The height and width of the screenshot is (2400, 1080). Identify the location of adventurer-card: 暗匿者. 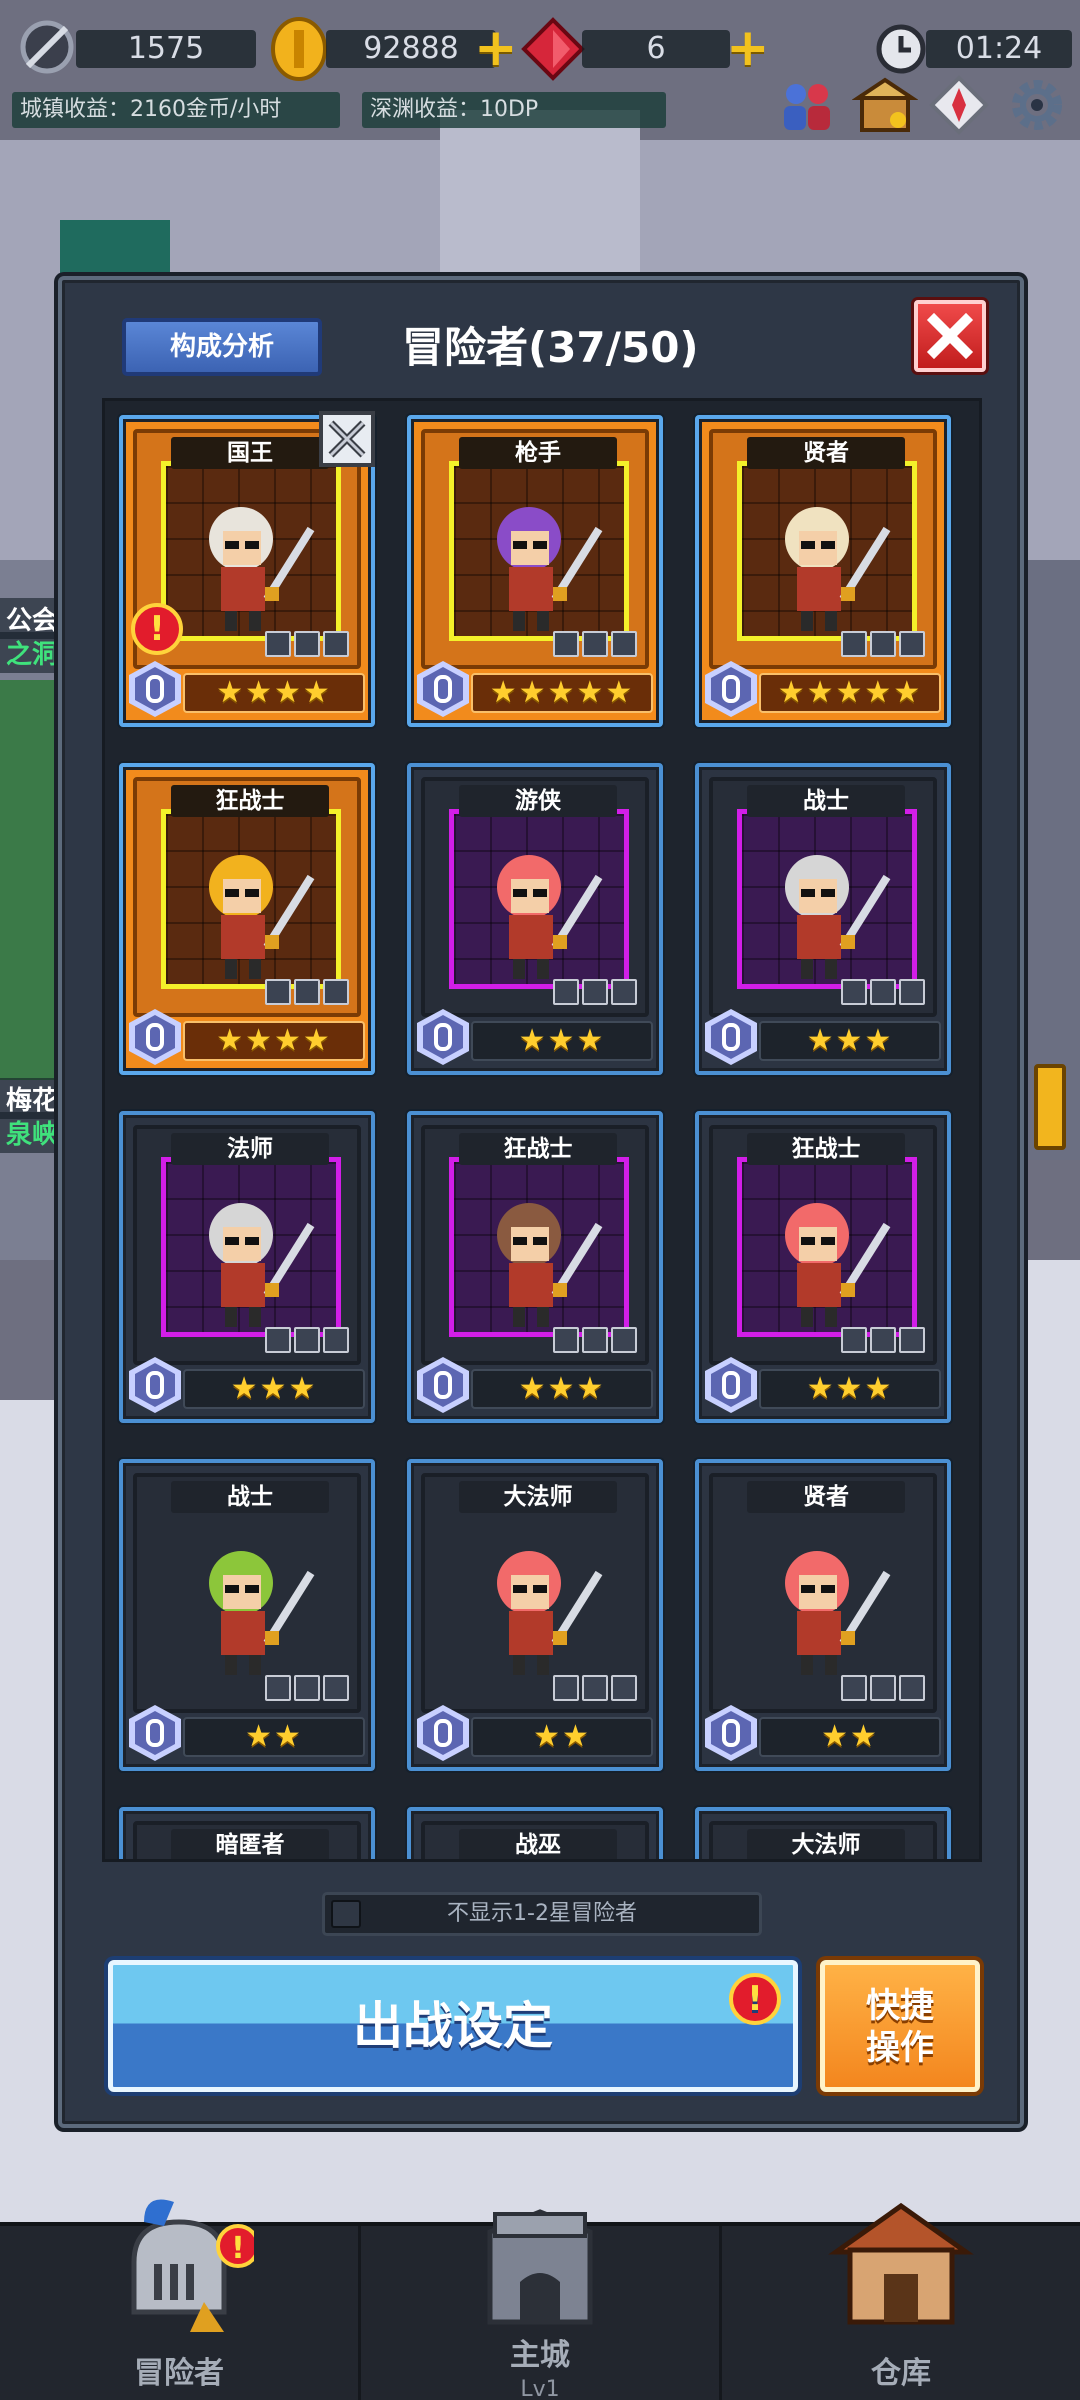
(247, 1833).